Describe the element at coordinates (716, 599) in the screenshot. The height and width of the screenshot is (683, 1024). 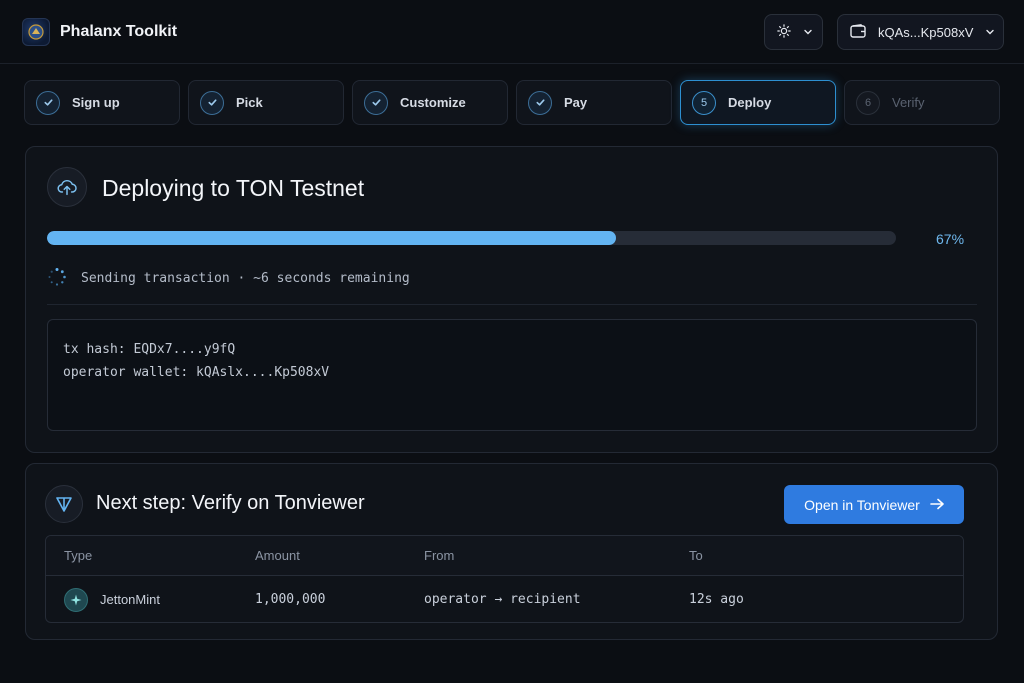
I see `to-value: 12s ago` at that location.